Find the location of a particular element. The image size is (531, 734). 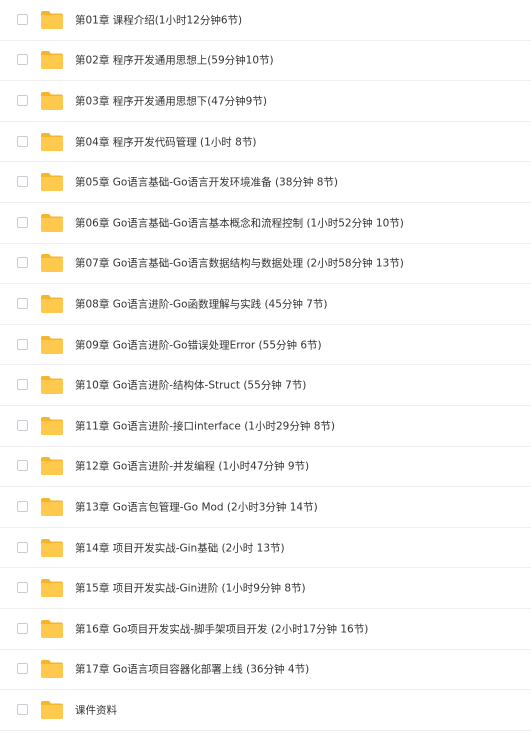

list-item: 第11章 Go语言进阶-接口interface (1小时29分钟 8节) is located at coordinates (265, 426).